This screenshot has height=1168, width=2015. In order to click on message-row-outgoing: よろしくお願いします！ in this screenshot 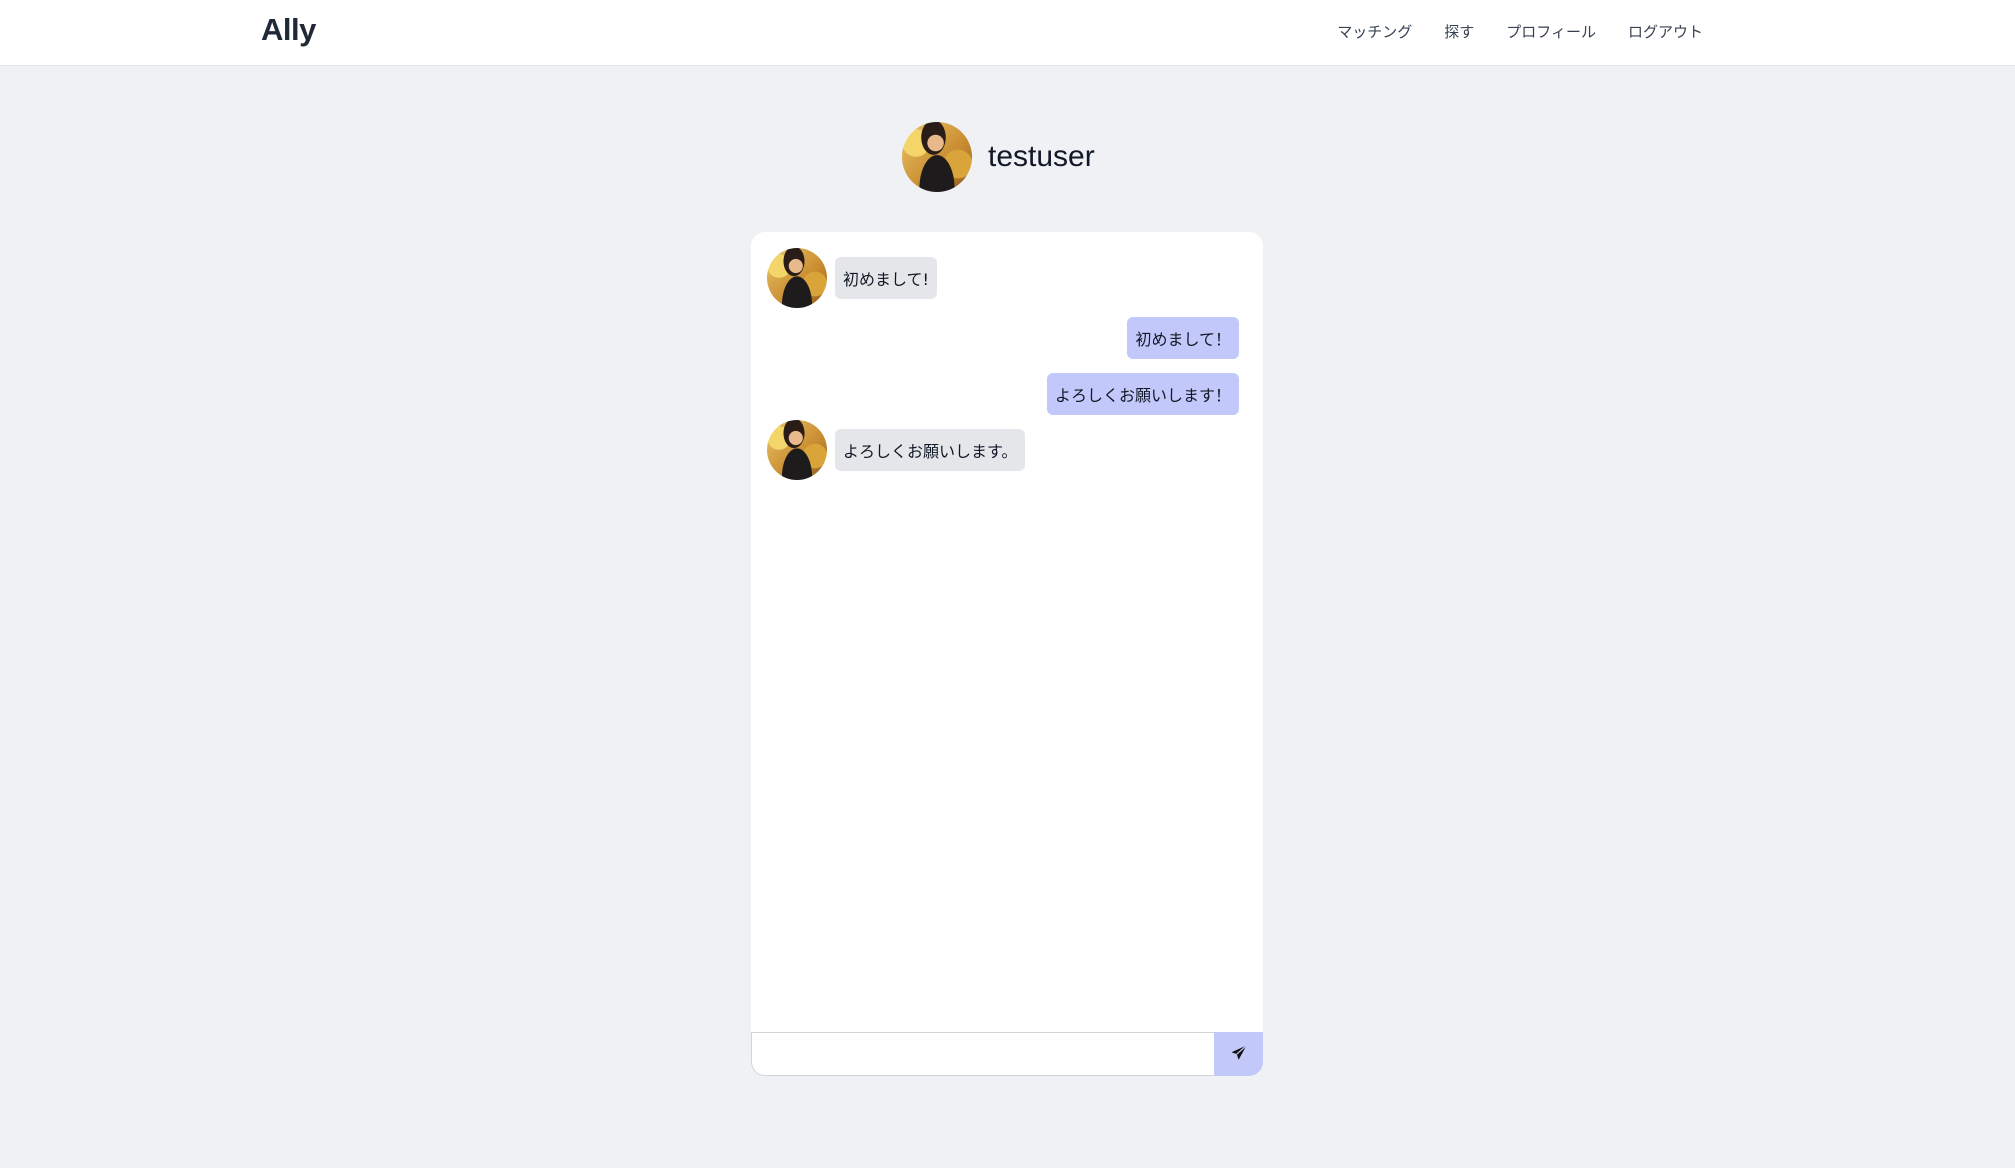, I will do `click(1142, 394)`.